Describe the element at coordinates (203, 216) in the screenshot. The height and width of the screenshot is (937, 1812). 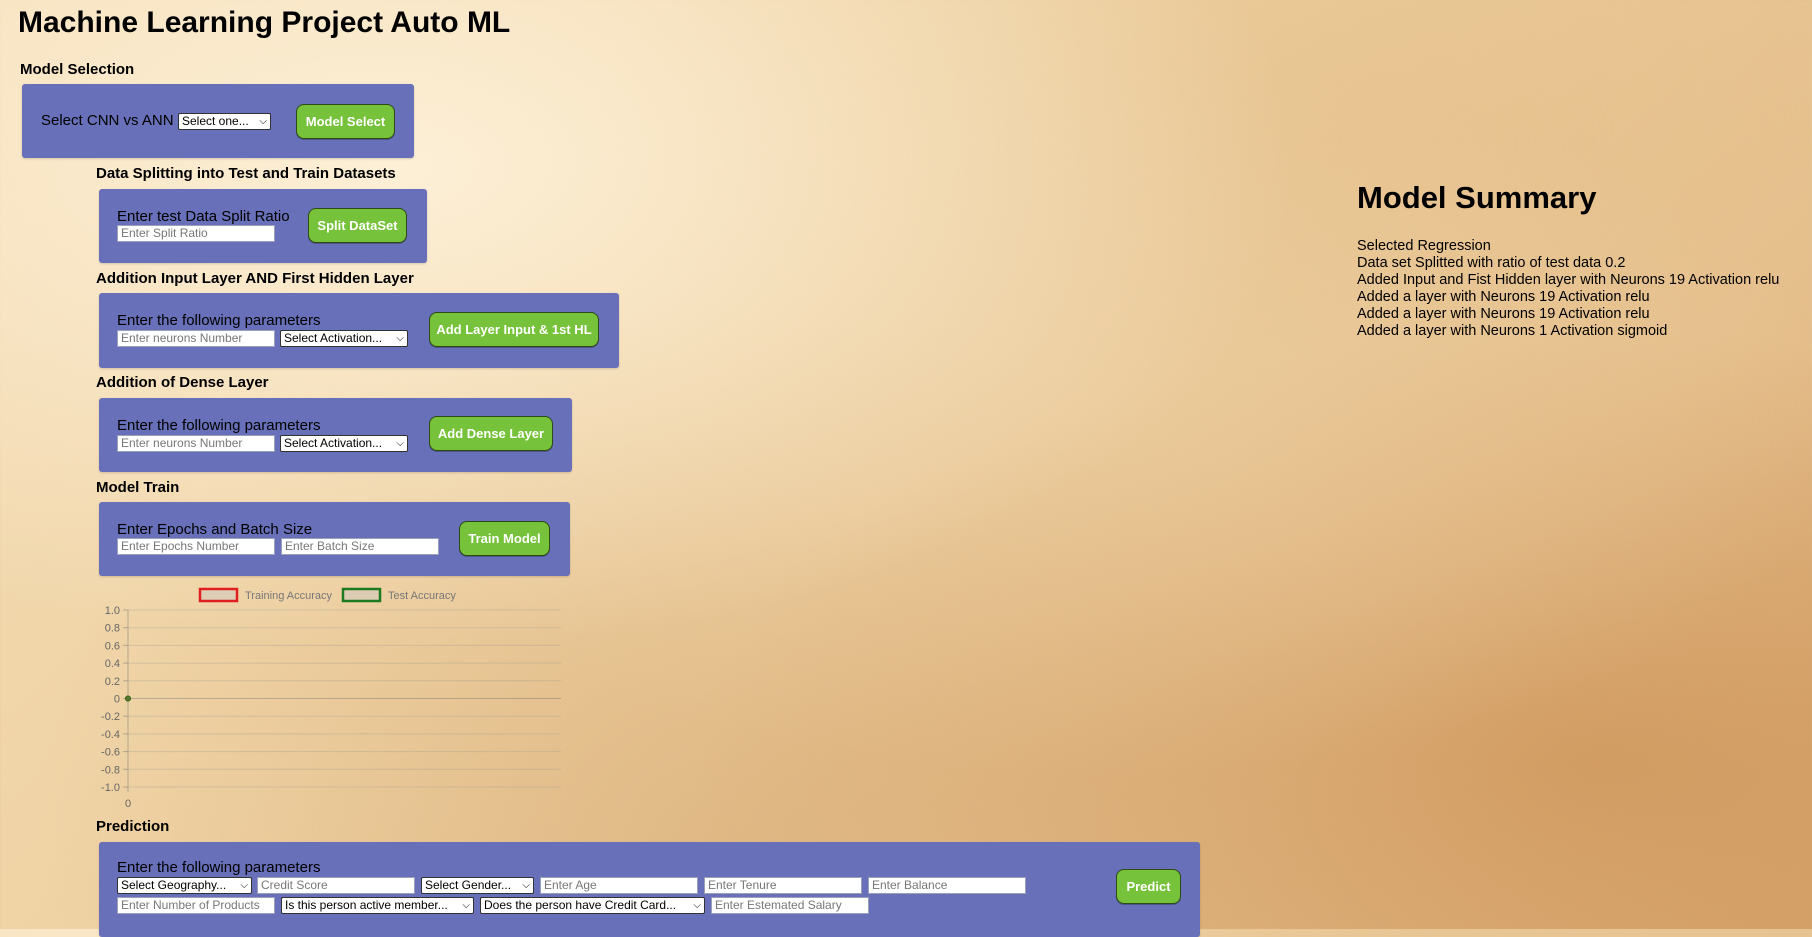
I see `split-prompt: Enter test Data Split Ratio` at that location.